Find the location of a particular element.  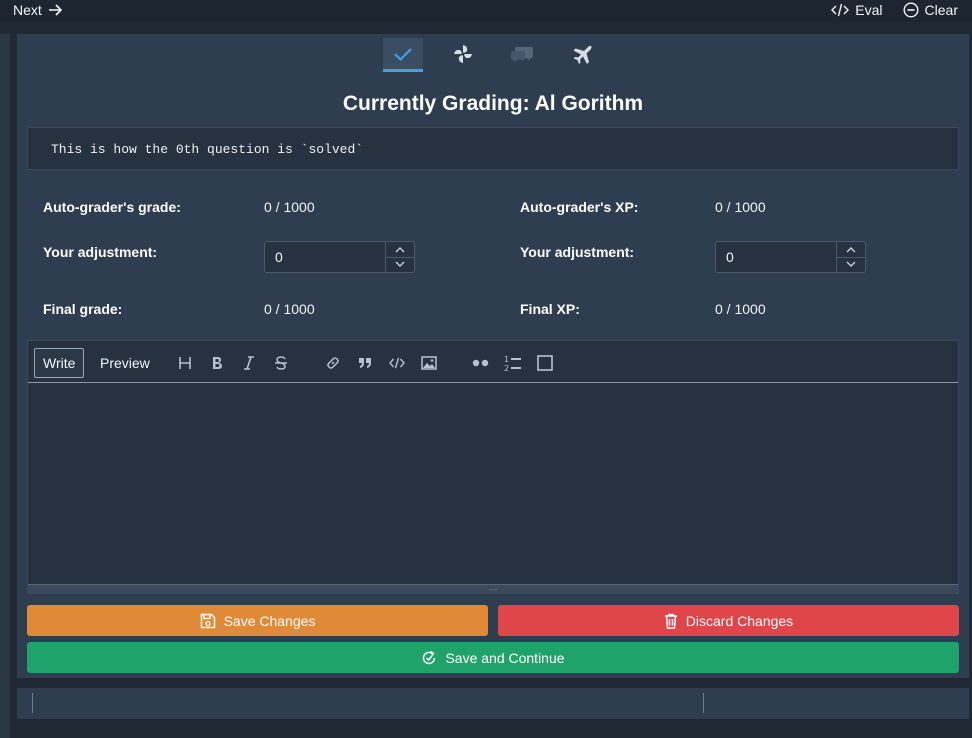

bullet-list-icon is located at coordinates (480, 363).